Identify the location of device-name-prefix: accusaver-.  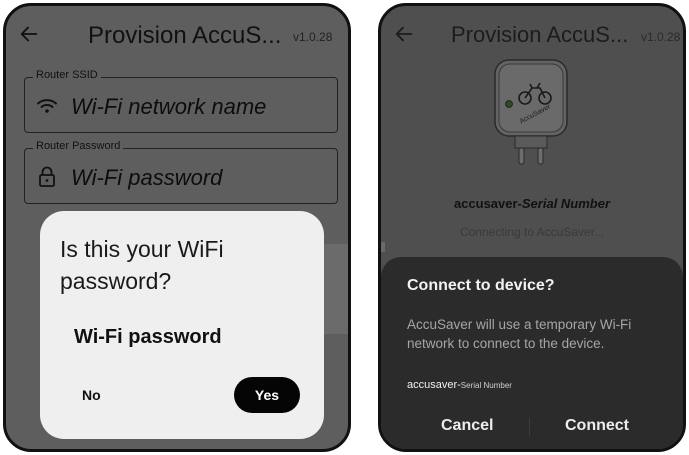
(487, 203).